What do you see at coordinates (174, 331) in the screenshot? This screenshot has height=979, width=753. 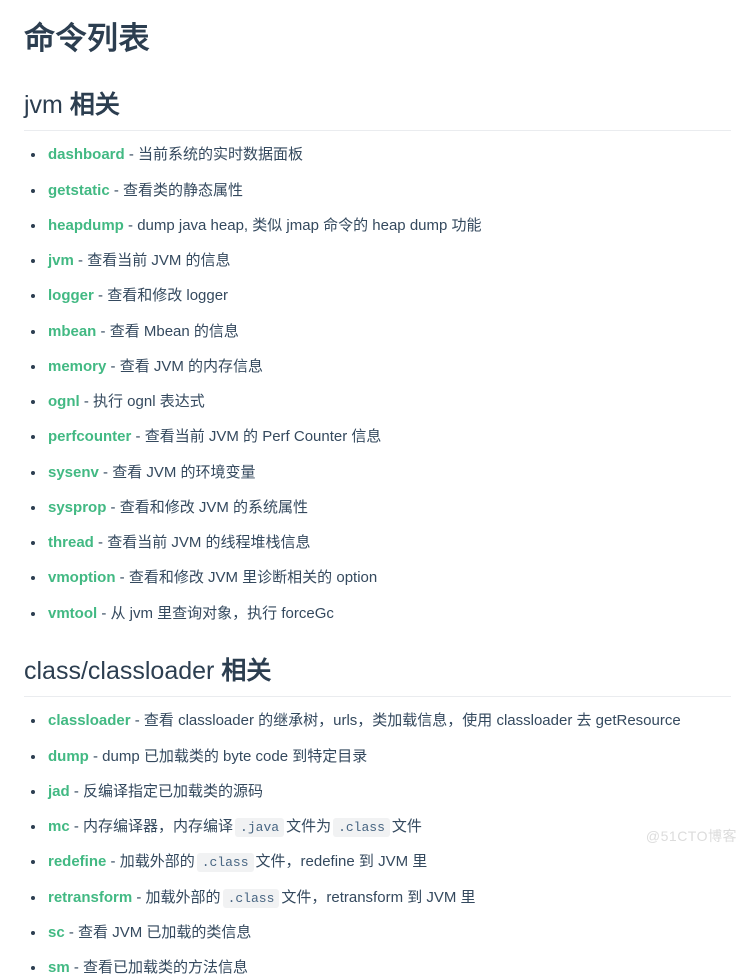 I see `command-description: 查看 Mbean 的信息` at bounding box center [174, 331].